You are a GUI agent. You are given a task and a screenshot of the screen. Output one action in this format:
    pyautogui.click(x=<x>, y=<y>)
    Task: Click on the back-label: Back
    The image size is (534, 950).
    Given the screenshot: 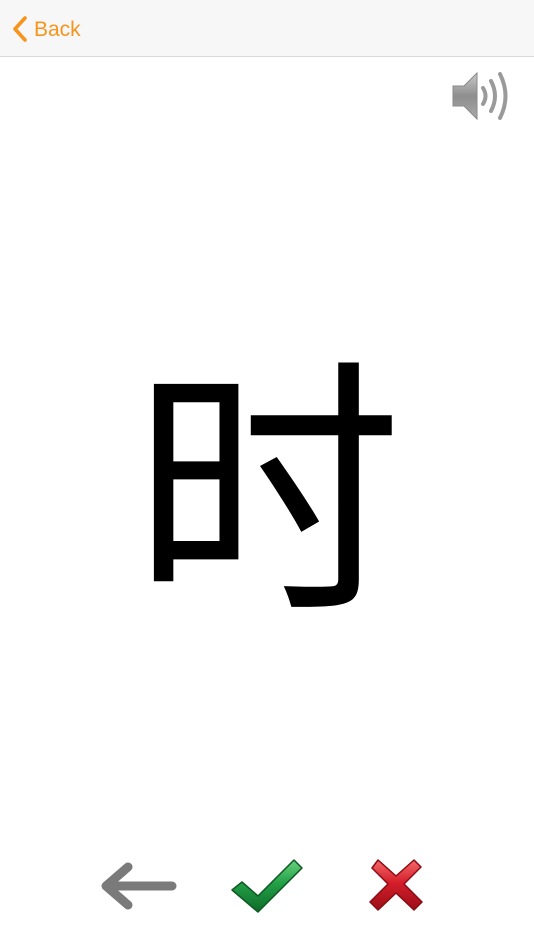 What is the action you would take?
    pyautogui.click(x=57, y=29)
    